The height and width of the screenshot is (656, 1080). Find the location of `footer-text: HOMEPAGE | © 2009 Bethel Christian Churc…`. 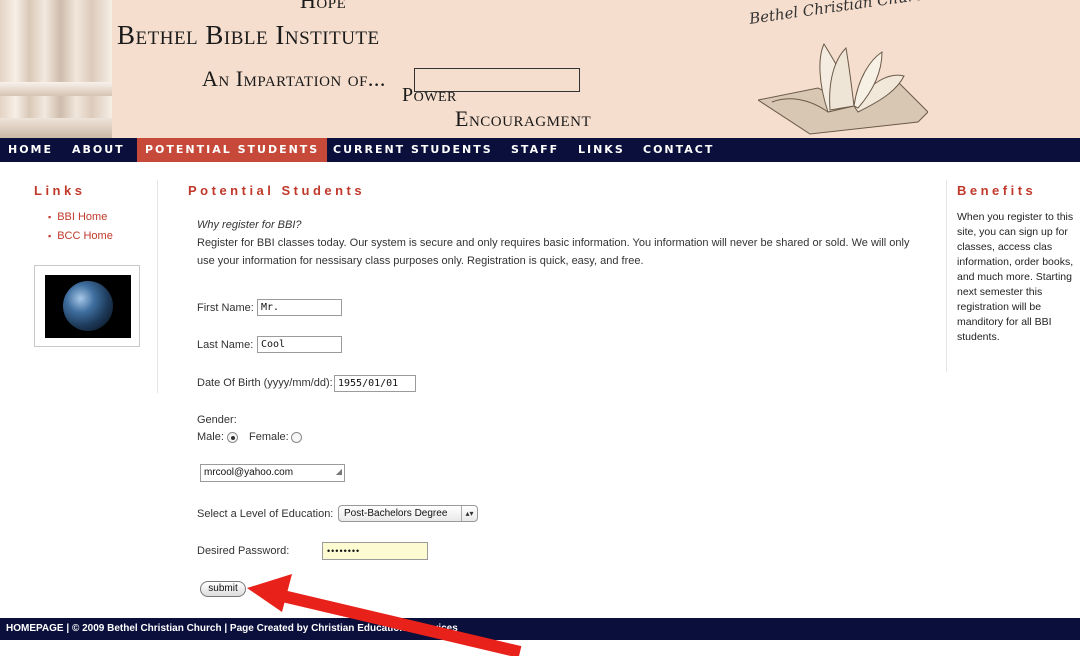

footer-text: HOMEPAGE | © 2009 Bethel Christian Churc… is located at coordinates (232, 628).